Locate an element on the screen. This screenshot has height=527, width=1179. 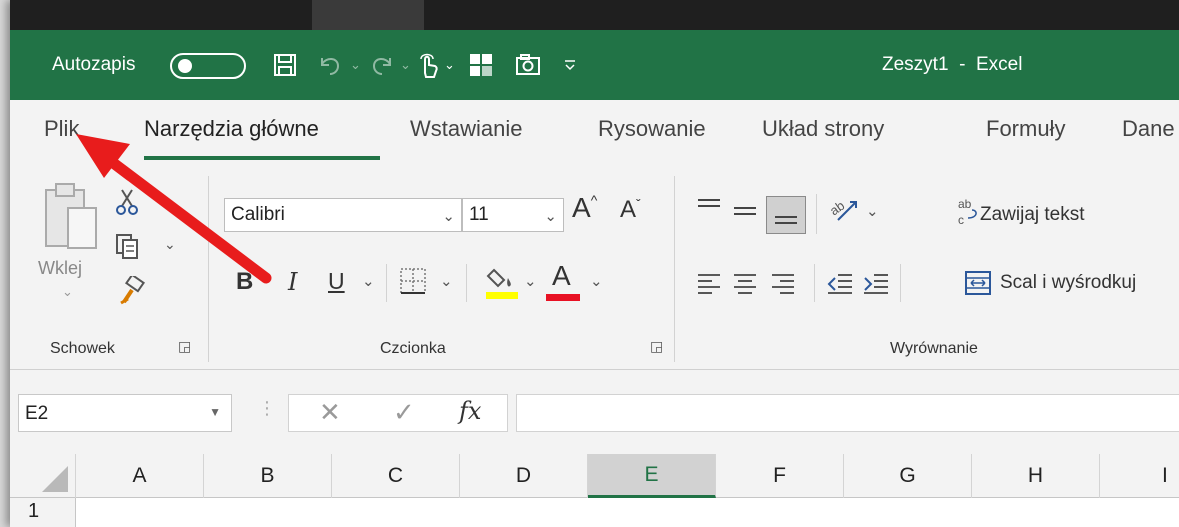
column-header: F is located at coordinates (780, 476).